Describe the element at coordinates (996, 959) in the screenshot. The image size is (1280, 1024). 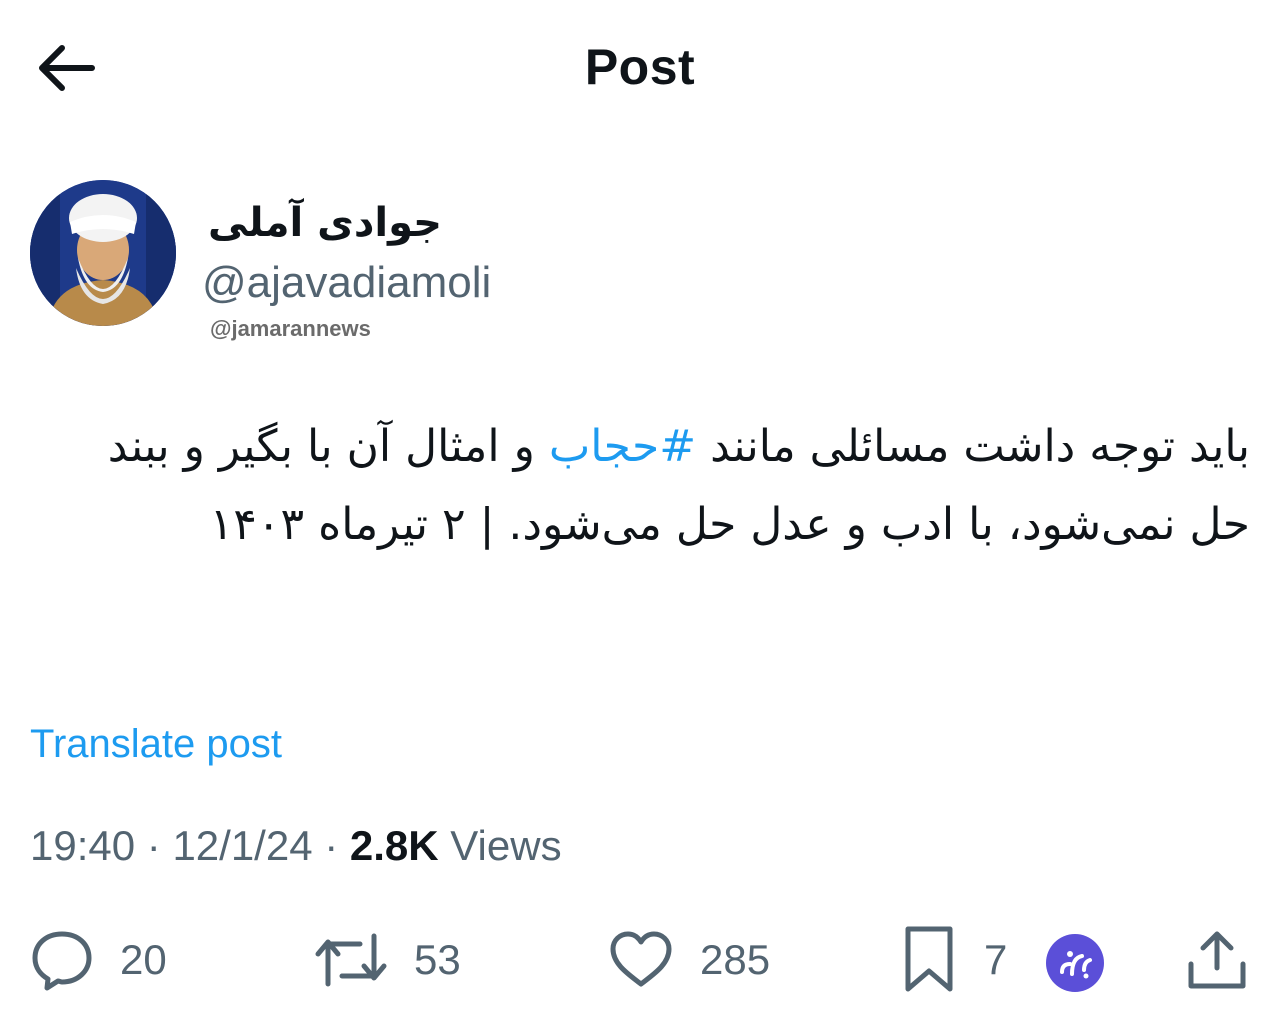
I see `bookmark-count: 7` at that location.